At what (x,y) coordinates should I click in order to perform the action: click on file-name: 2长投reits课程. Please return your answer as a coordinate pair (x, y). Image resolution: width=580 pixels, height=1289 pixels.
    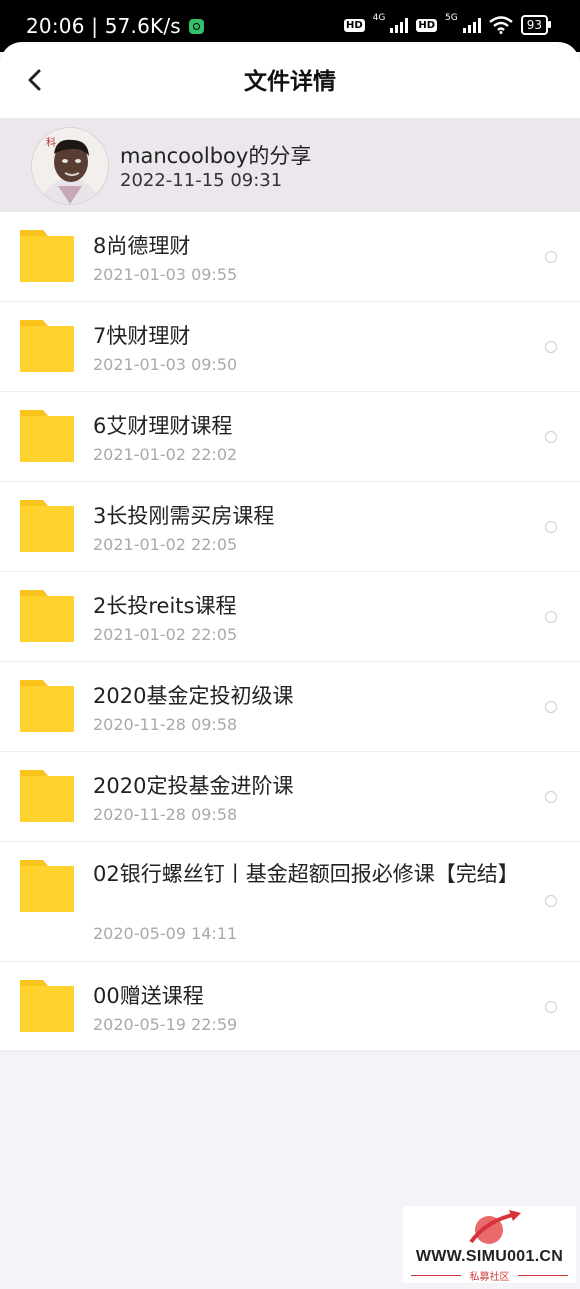
    Looking at the image, I should click on (165, 606).